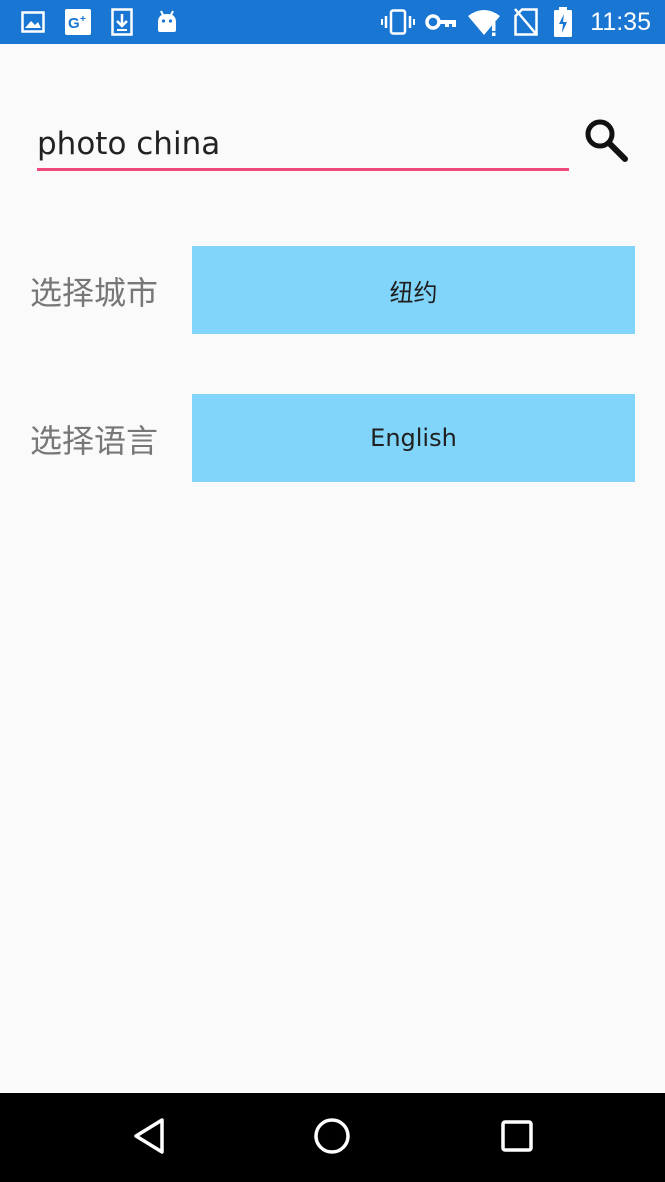  I want to click on city-select-button: 纽约, so click(413, 290).